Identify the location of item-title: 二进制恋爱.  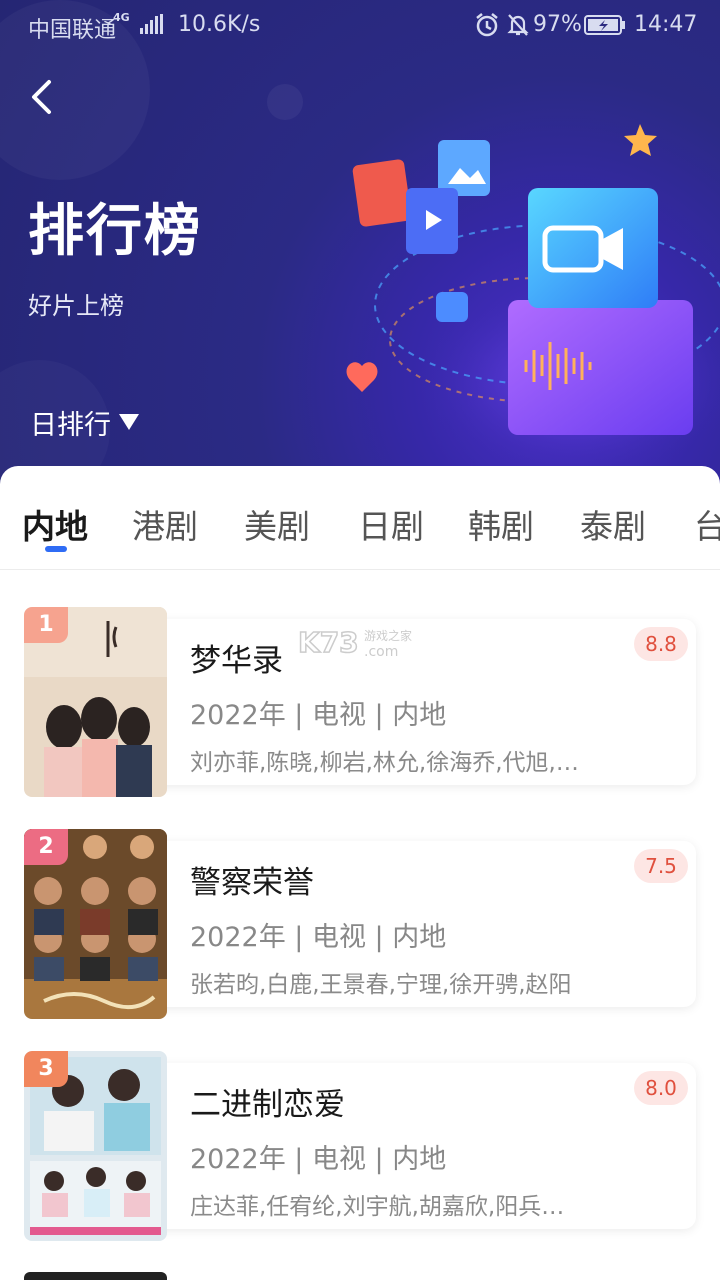
(267, 1105).